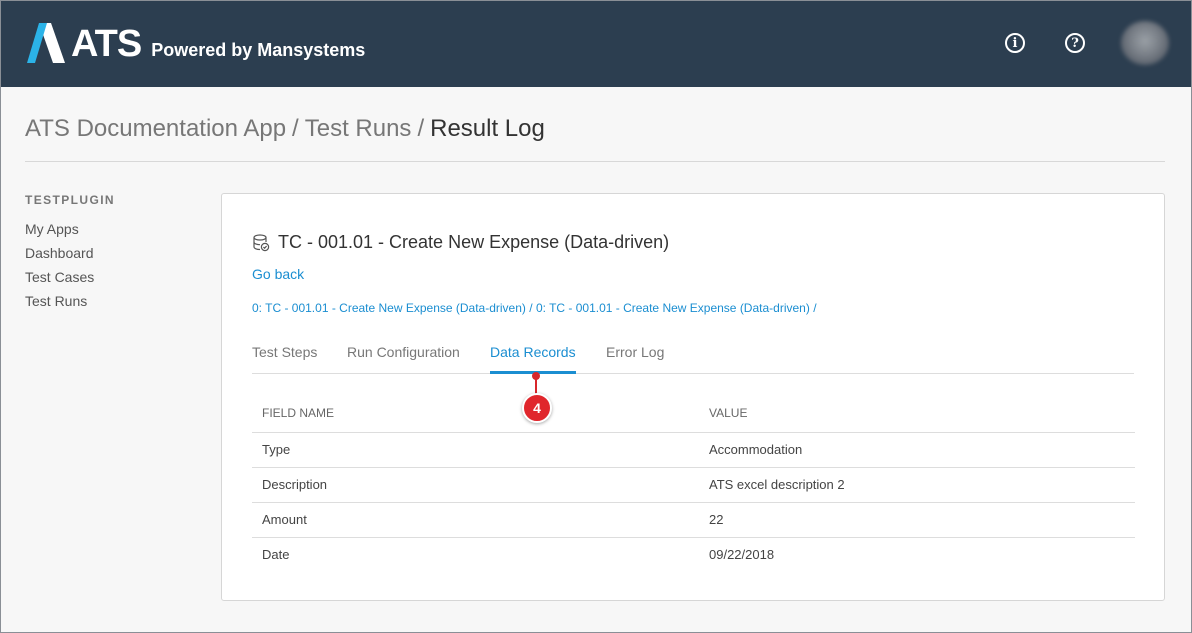  I want to click on top-navigation-bar: ATS Powered by Mansystems i ?, so click(596, 44).